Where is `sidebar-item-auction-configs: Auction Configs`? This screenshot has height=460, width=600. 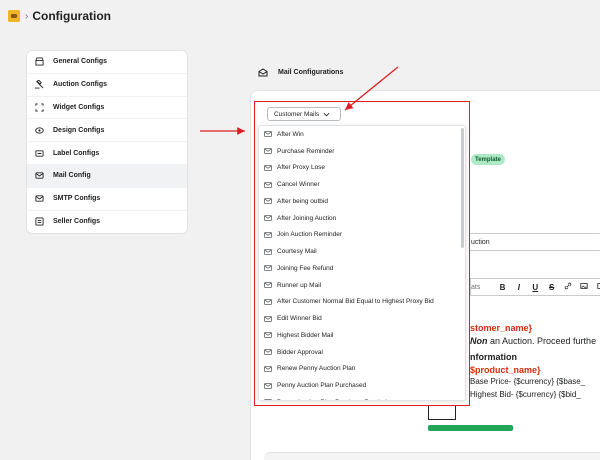 sidebar-item-auction-configs: Auction Configs is located at coordinates (107, 85).